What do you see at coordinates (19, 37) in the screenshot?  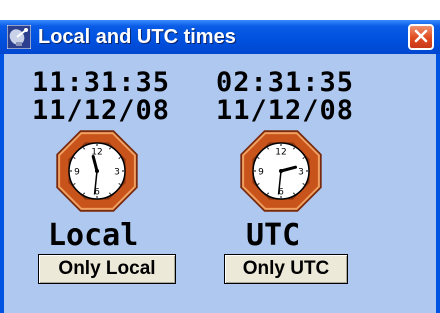 I see `satellite-dish-icon` at bounding box center [19, 37].